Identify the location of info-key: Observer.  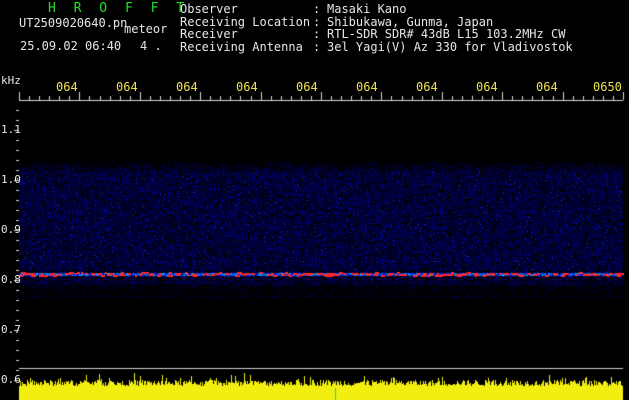
(209, 9).